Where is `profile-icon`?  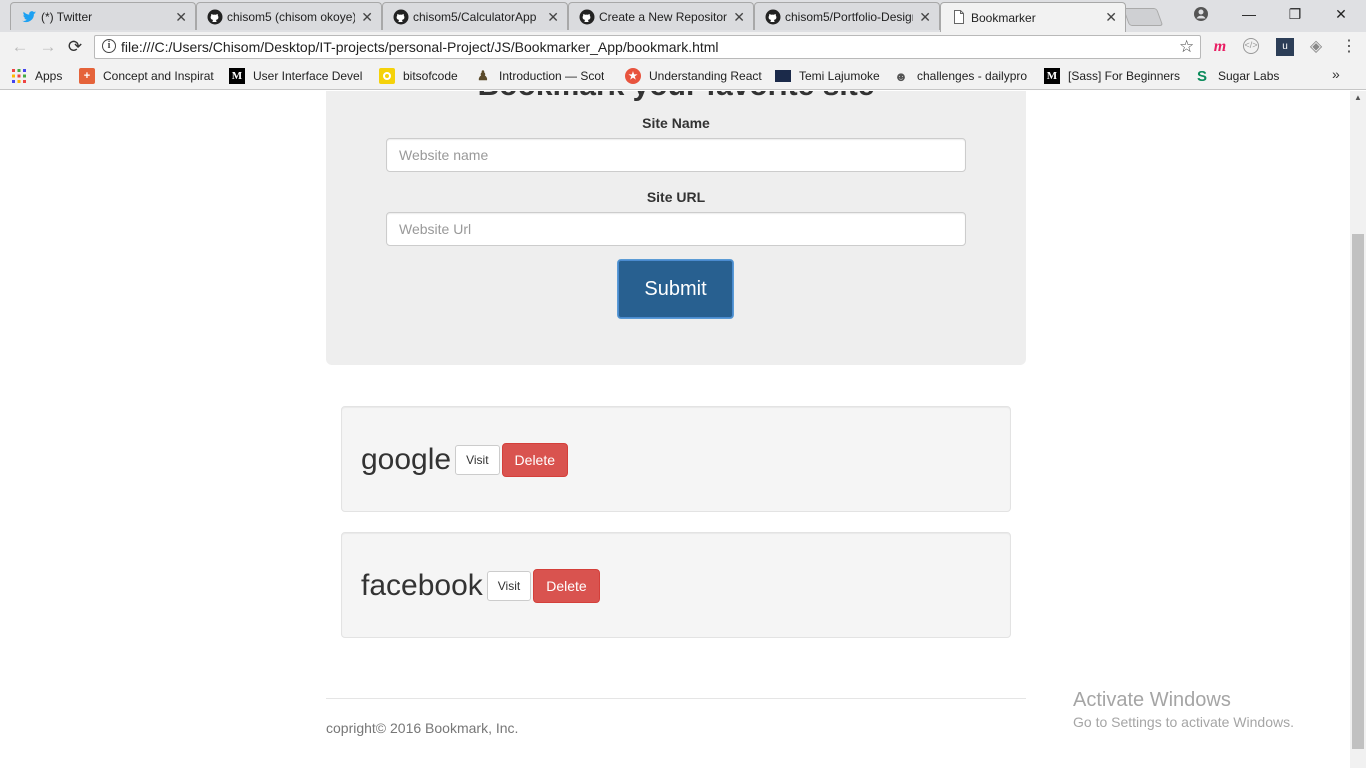
profile-icon is located at coordinates (1201, 14).